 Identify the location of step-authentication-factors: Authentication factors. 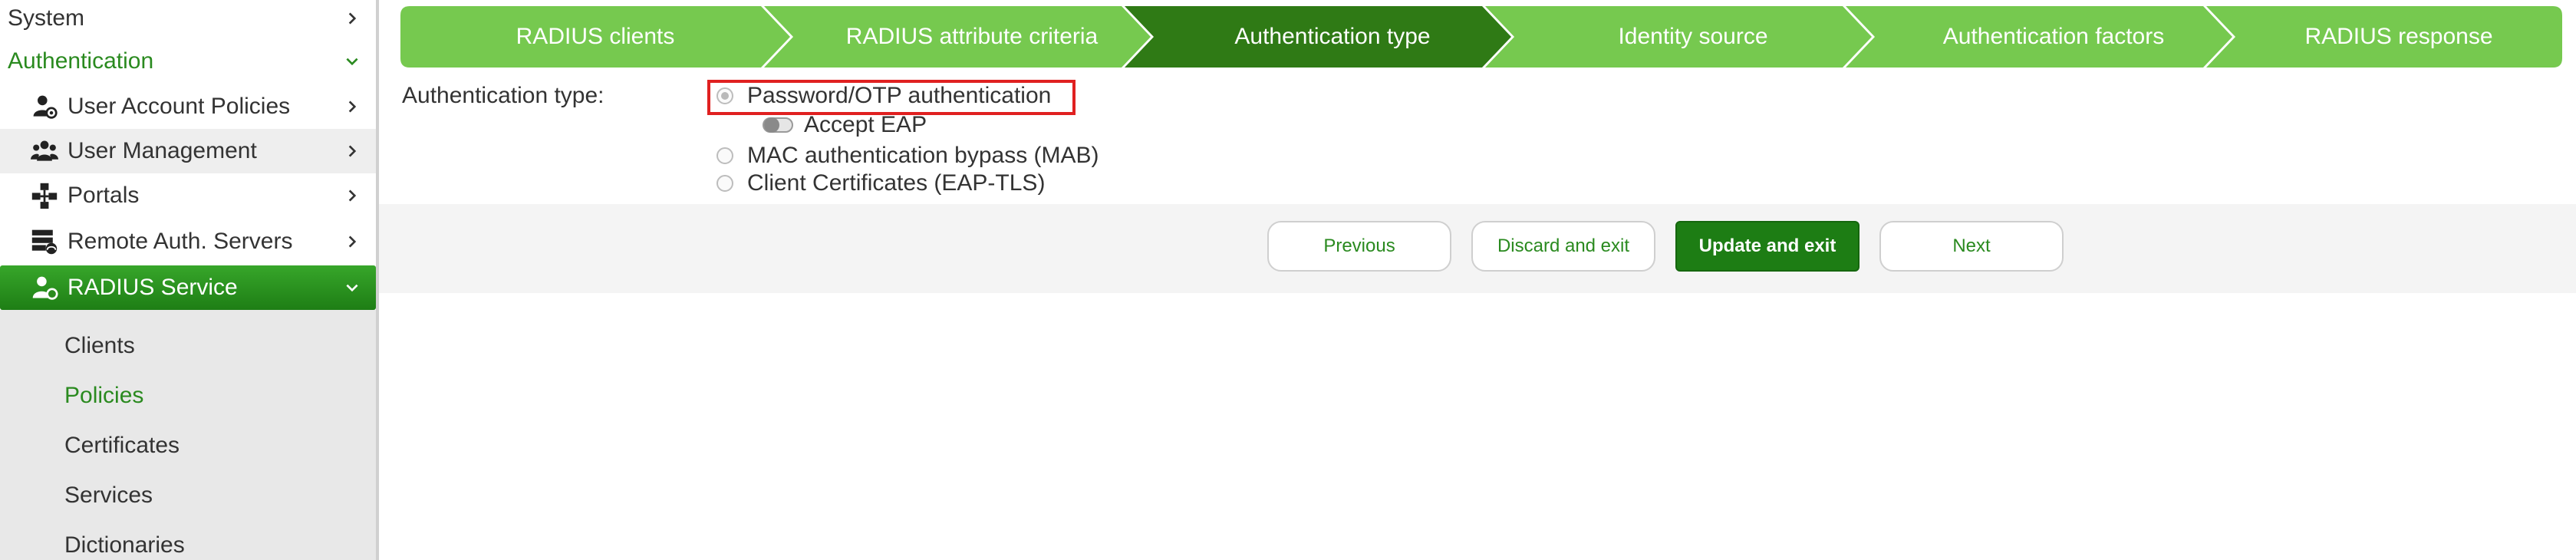
(2053, 37).